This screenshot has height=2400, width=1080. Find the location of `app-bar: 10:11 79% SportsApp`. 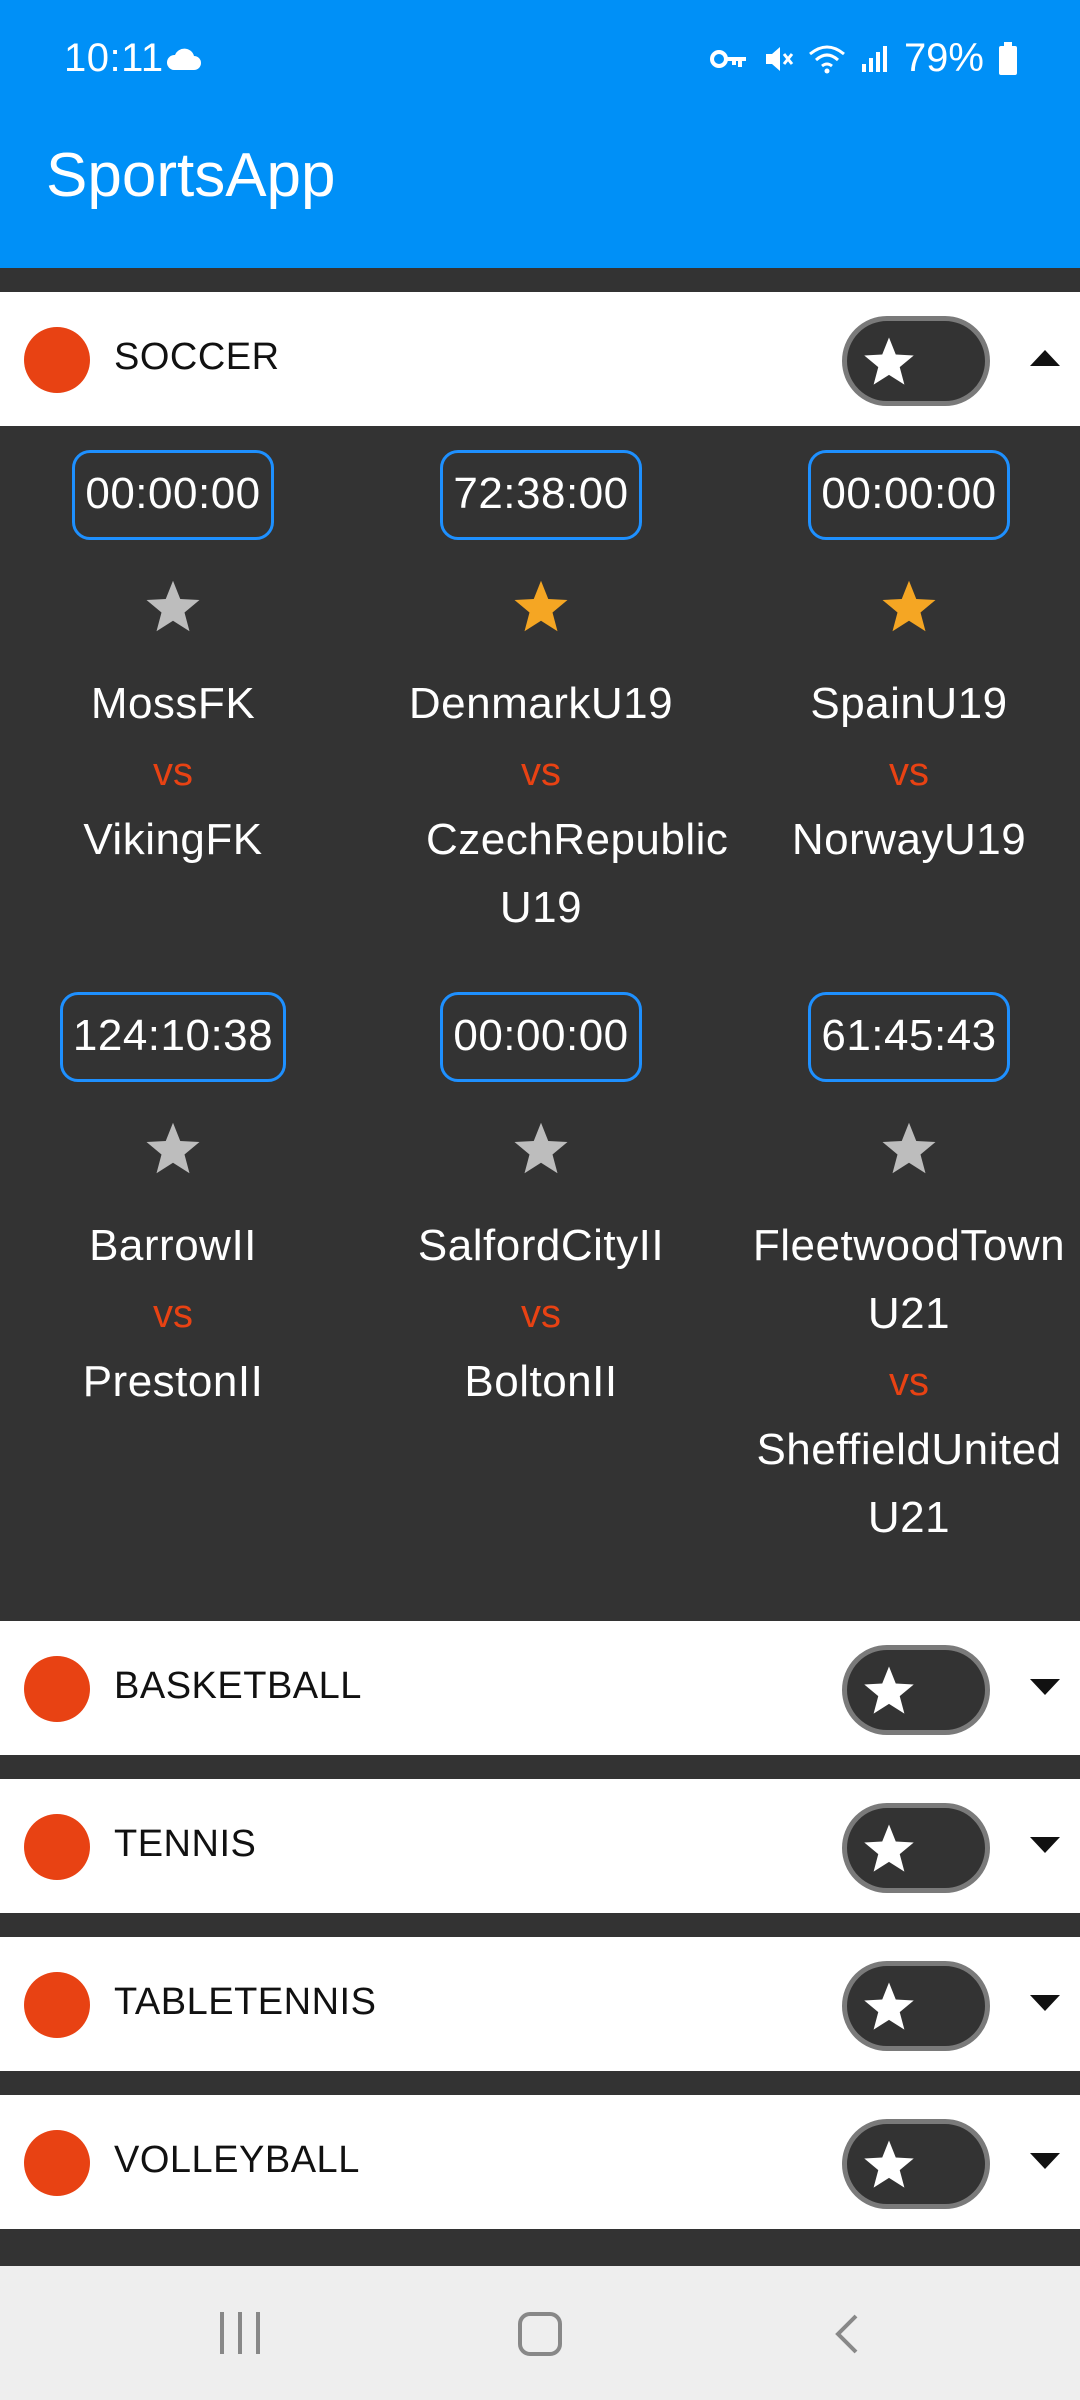

app-bar: 10:11 79% SportsApp is located at coordinates (540, 134).